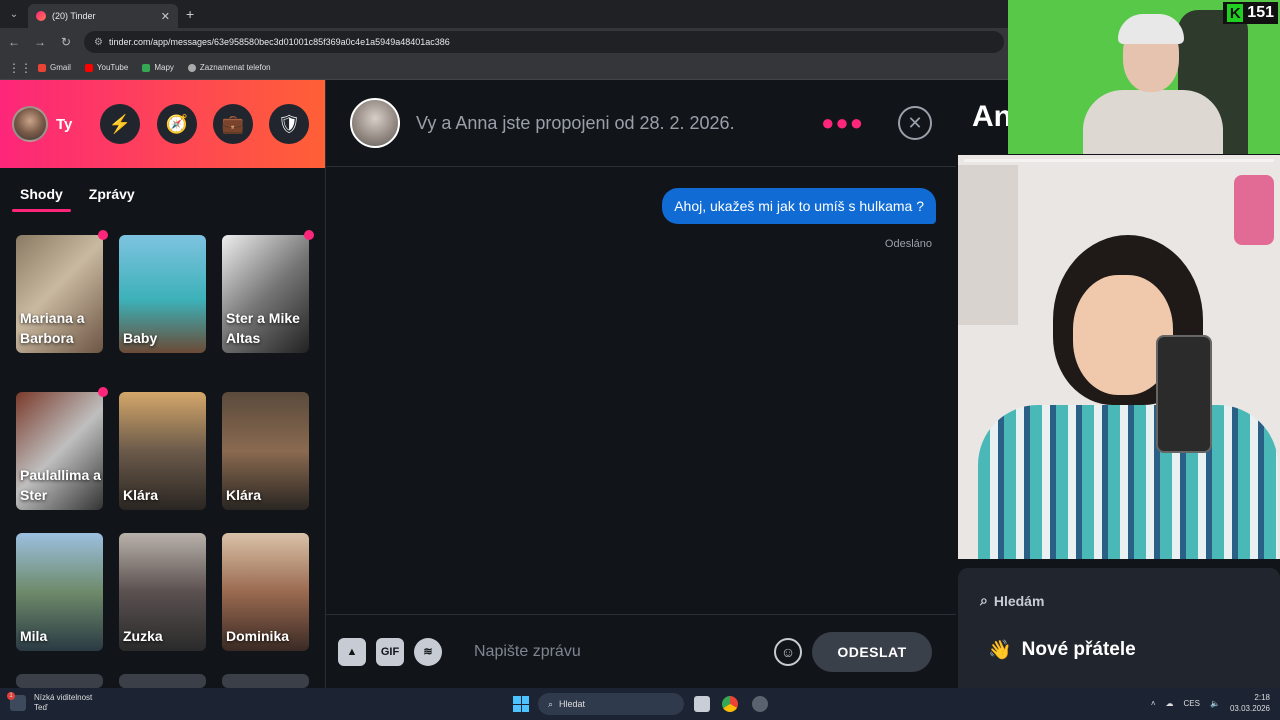 The image size is (1280, 720). Describe the element at coordinates (20, 68) in the screenshot. I see `apps-icon: ⋮⋮` at that location.